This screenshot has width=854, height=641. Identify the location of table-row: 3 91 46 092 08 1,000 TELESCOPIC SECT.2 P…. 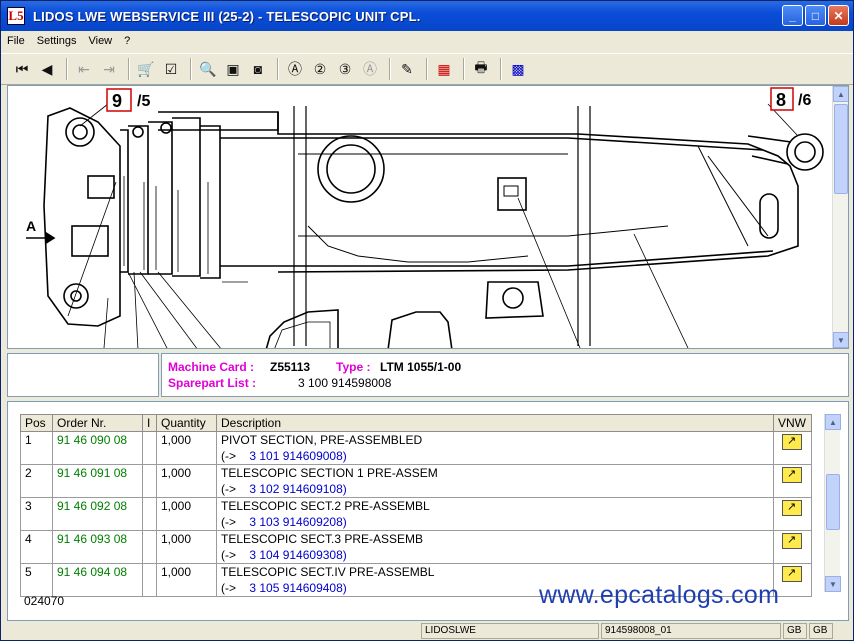
(416, 514).